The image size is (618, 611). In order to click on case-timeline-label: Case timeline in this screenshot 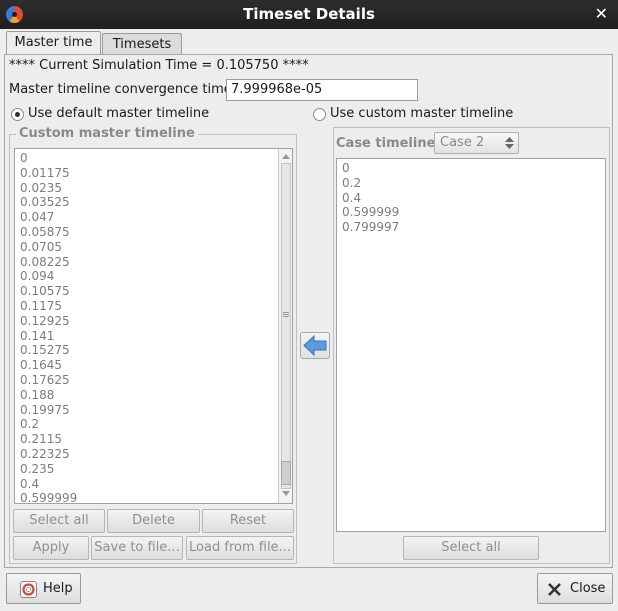, I will do `click(386, 143)`.